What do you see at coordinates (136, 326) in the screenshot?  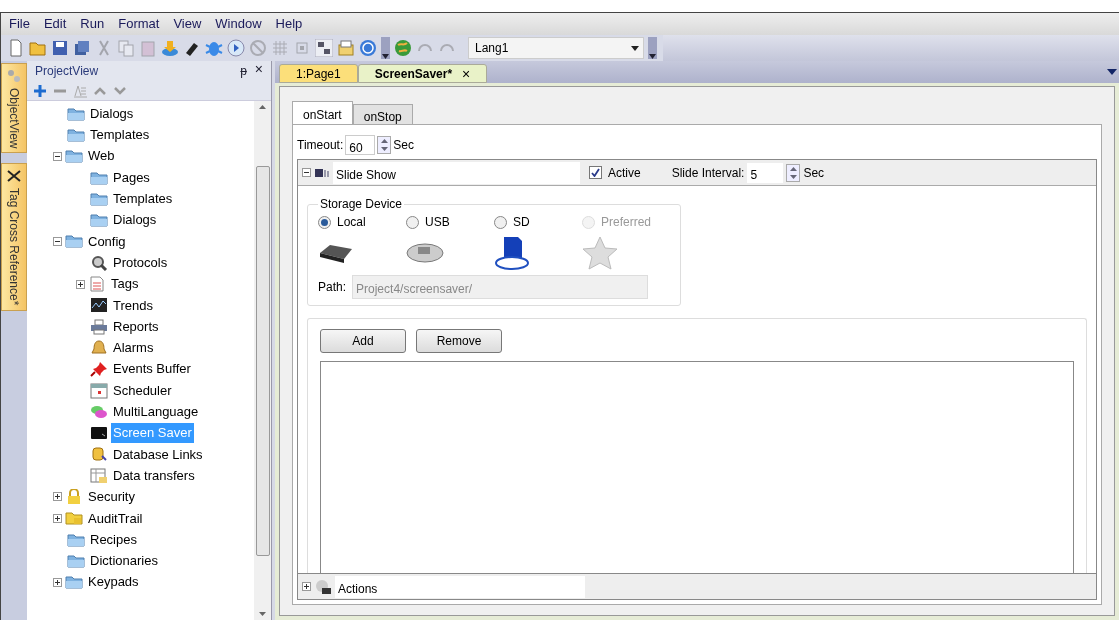 I see `tree-item: Reports` at bounding box center [136, 326].